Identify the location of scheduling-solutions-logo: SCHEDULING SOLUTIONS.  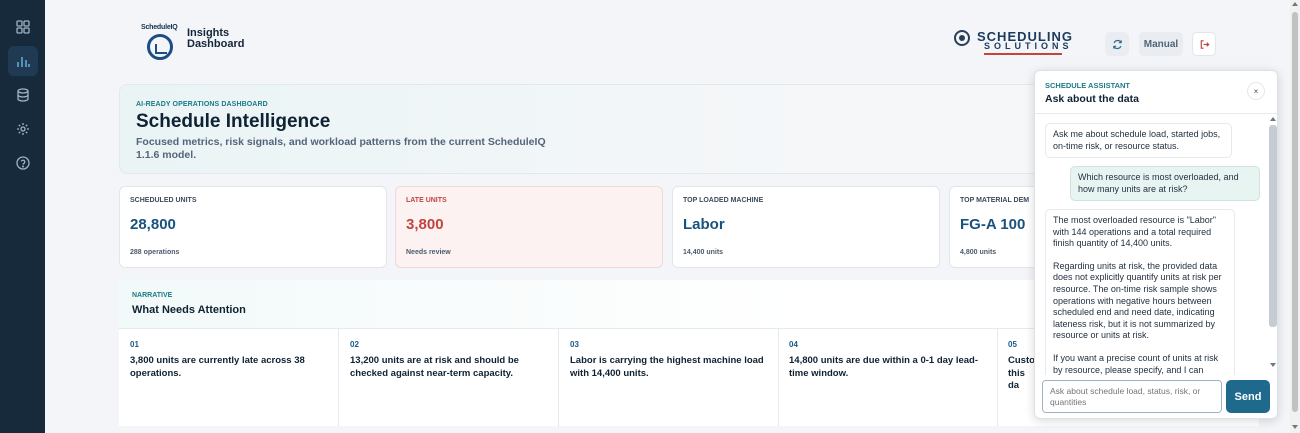
(1022, 43).